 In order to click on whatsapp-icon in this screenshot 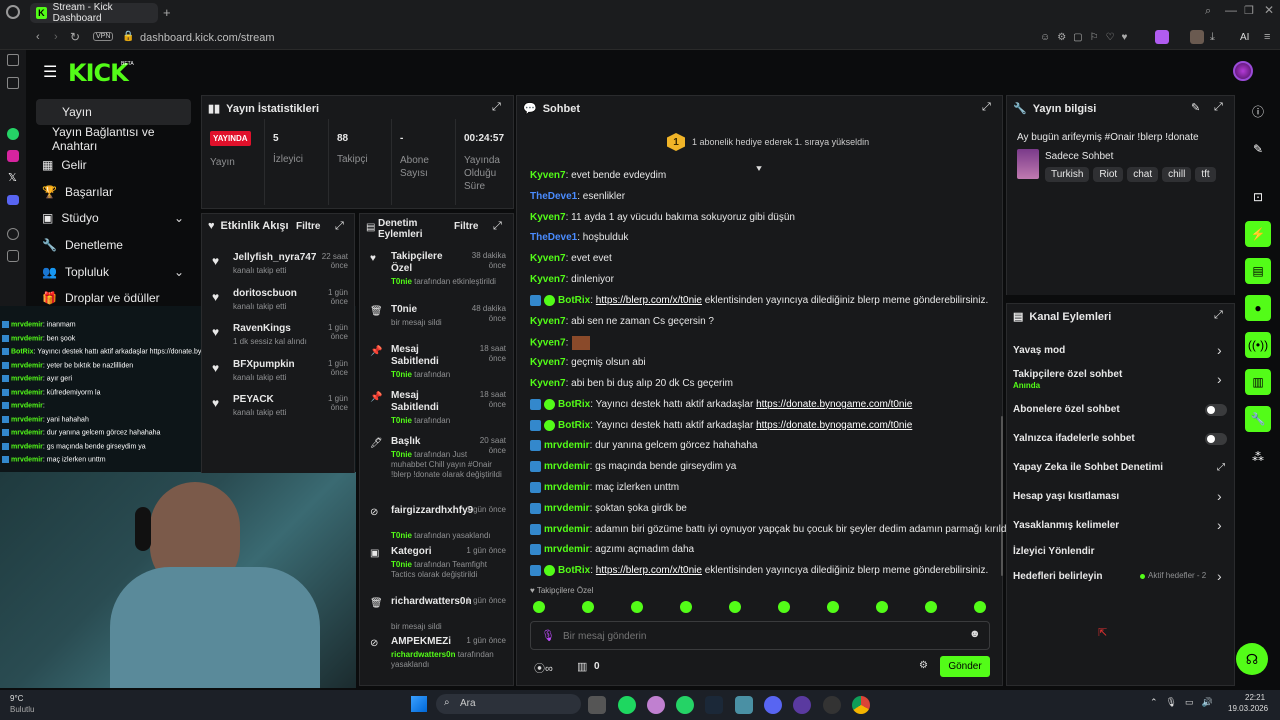, I will do `click(13, 134)`.